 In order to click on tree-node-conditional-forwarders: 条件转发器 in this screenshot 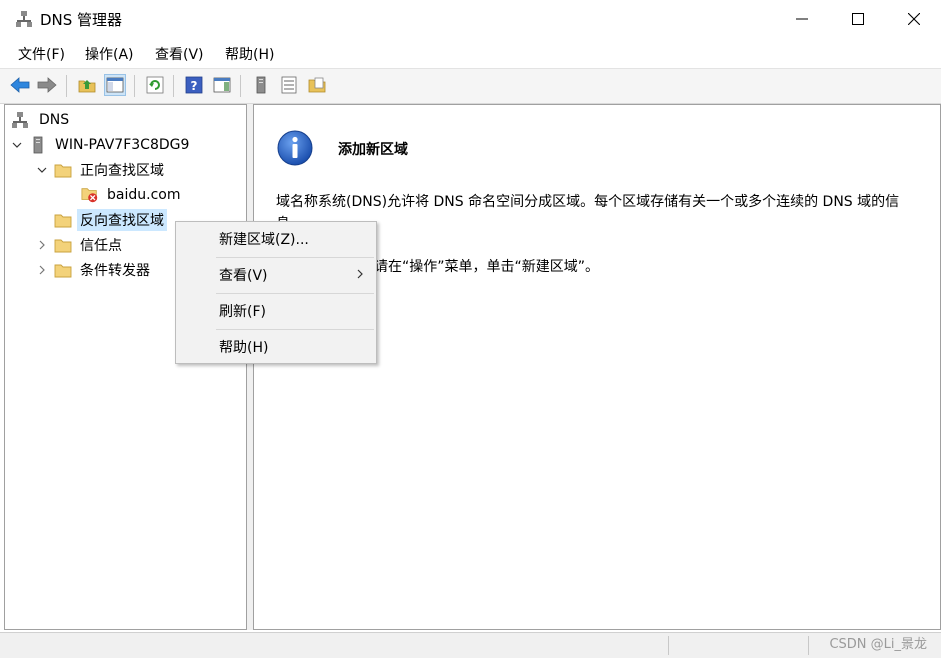, I will do `click(94, 270)`.